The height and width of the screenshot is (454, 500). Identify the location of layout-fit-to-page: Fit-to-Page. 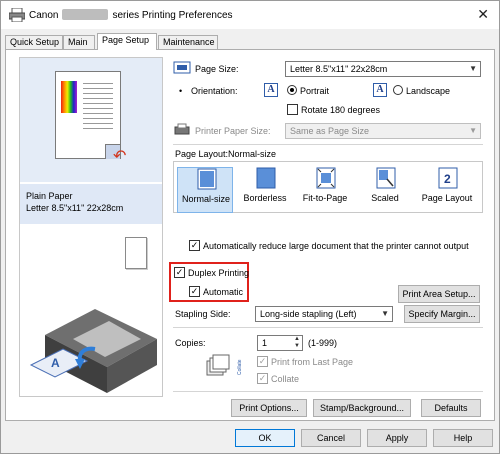
(325, 190).